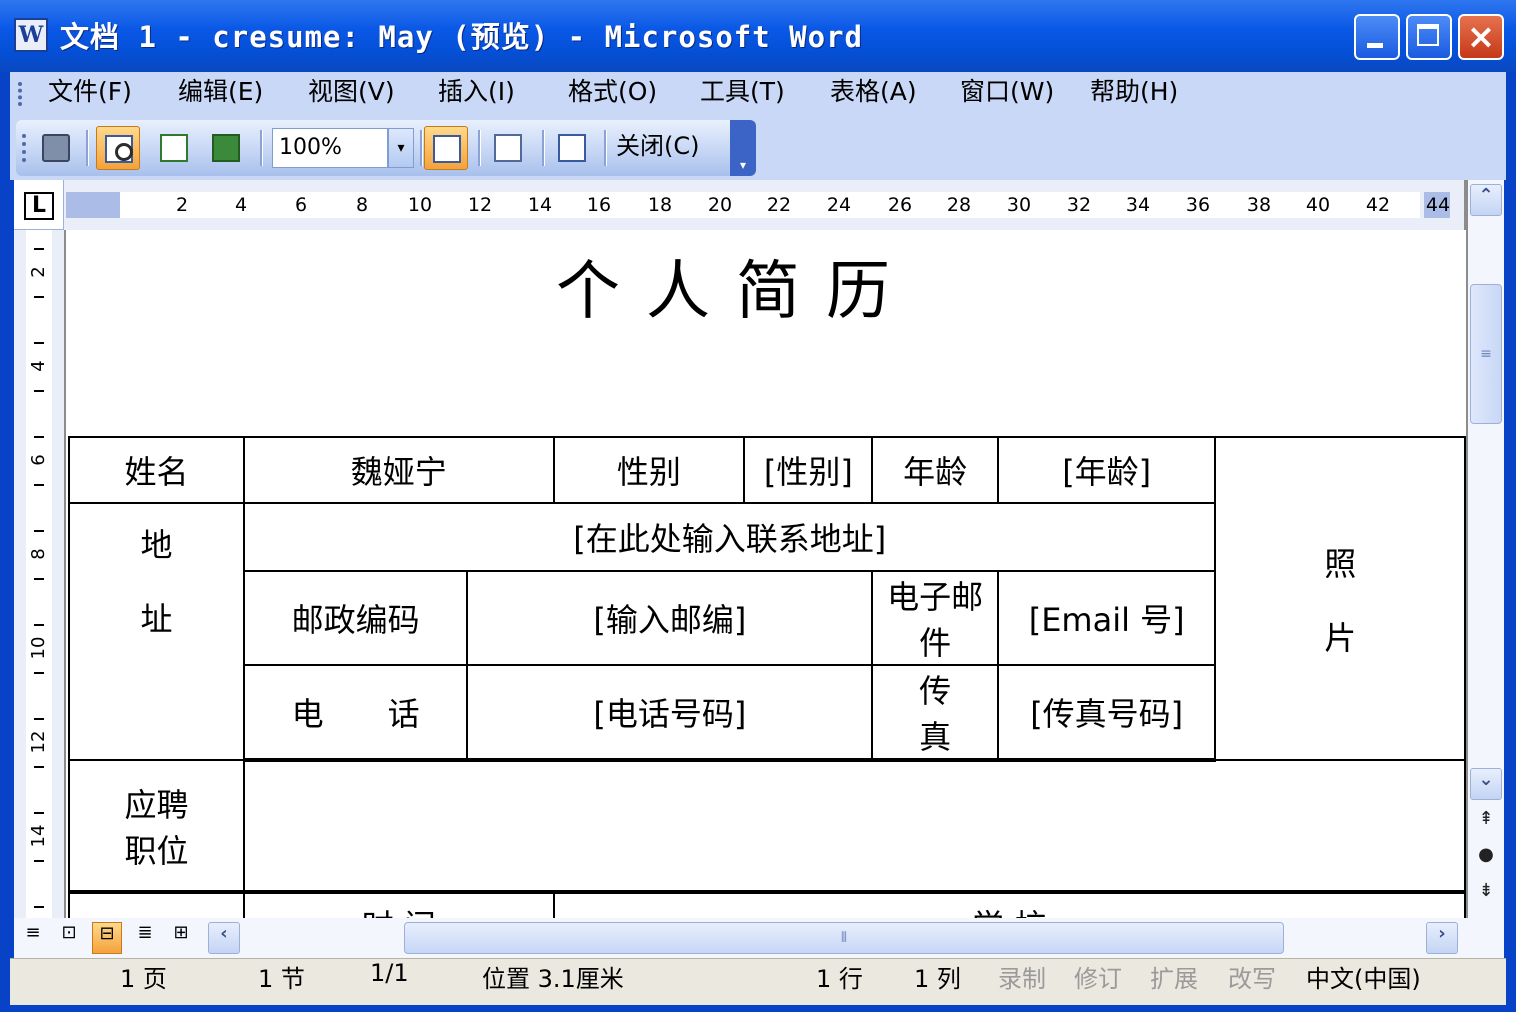  What do you see at coordinates (508, 148) in the screenshot?
I see `shrink-to-fit-button` at bounding box center [508, 148].